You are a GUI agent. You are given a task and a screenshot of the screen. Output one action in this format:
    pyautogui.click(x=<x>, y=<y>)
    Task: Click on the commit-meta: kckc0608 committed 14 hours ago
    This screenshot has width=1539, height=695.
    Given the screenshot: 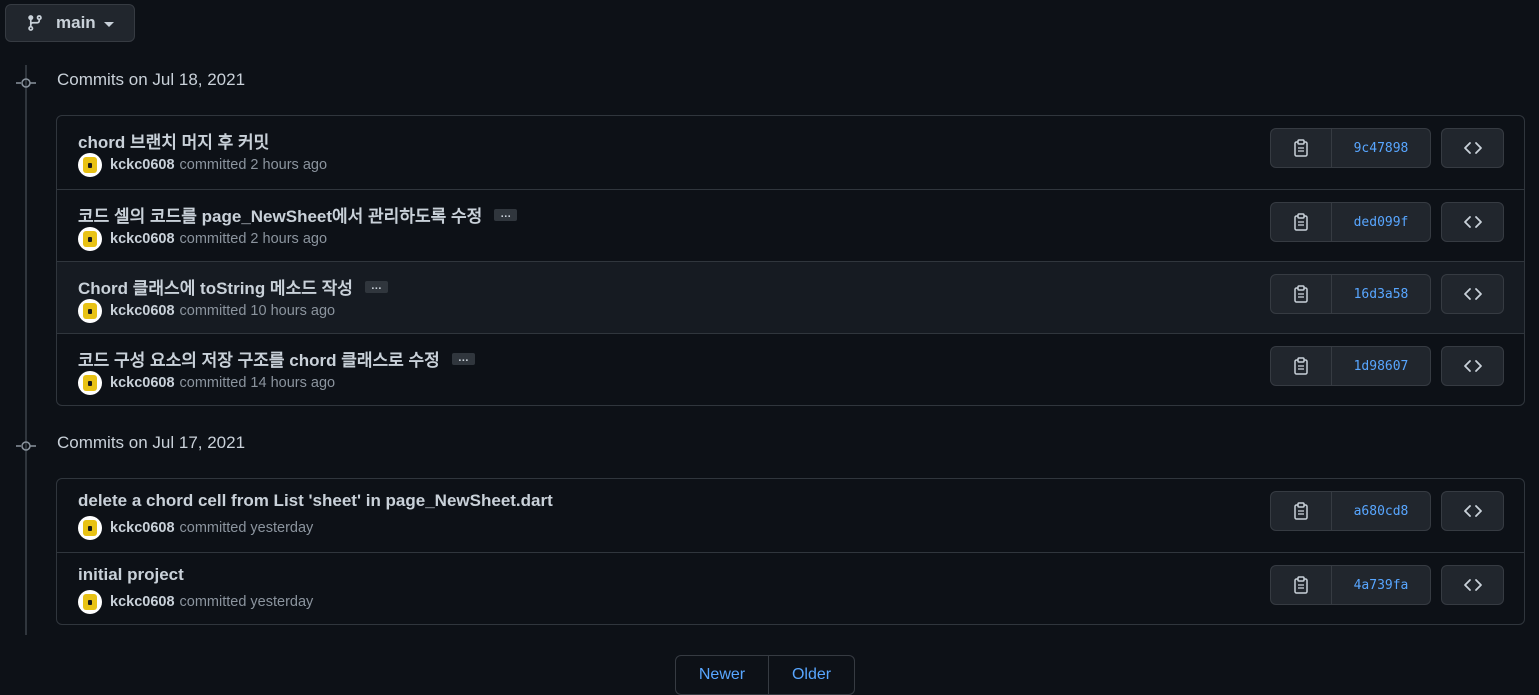 What is the action you would take?
    pyautogui.click(x=206, y=383)
    